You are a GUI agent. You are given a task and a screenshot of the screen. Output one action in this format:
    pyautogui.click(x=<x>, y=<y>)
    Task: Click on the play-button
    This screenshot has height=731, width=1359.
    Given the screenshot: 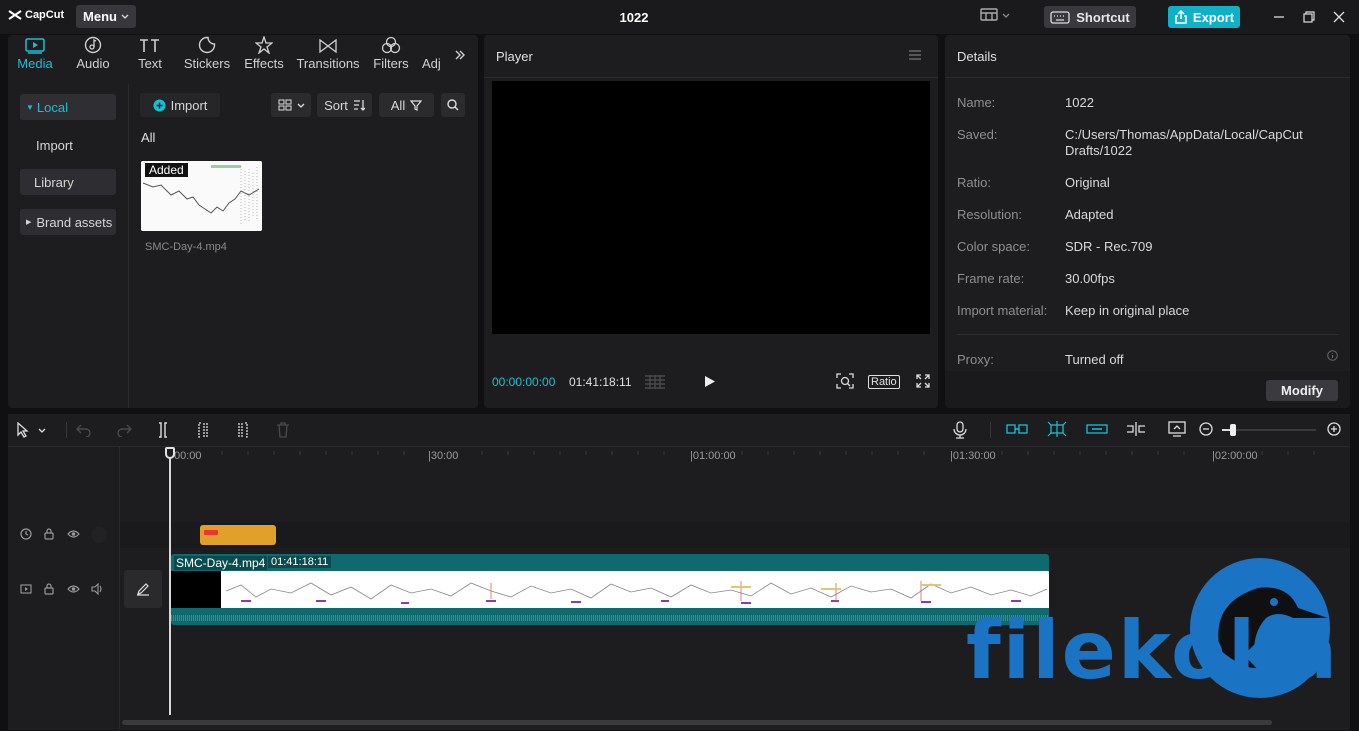 What is the action you would take?
    pyautogui.click(x=710, y=381)
    